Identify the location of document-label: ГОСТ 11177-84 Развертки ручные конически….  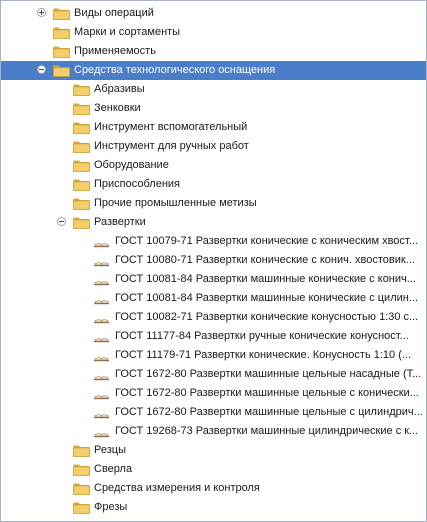
(262, 336).